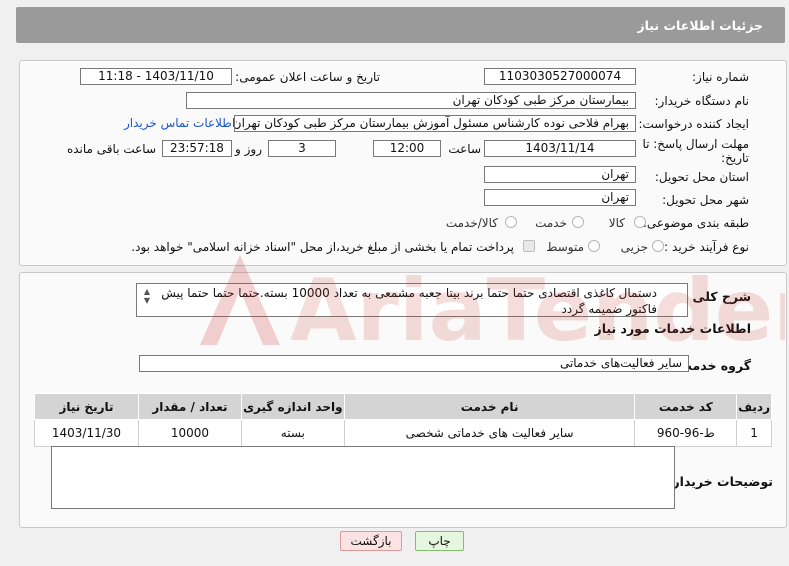 This screenshot has width=789, height=566. What do you see at coordinates (371, 541) in the screenshot?
I see `back-button: بازگشت` at bounding box center [371, 541].